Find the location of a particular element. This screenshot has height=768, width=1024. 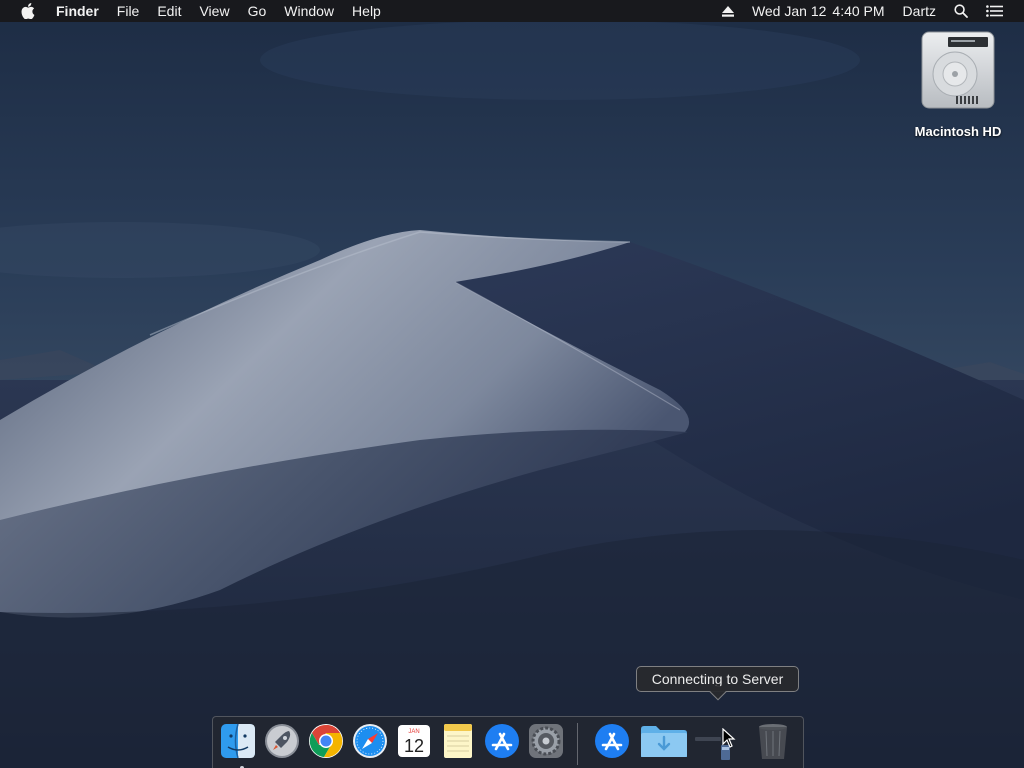

menu-window: Window is located at coordinates (309, 11).